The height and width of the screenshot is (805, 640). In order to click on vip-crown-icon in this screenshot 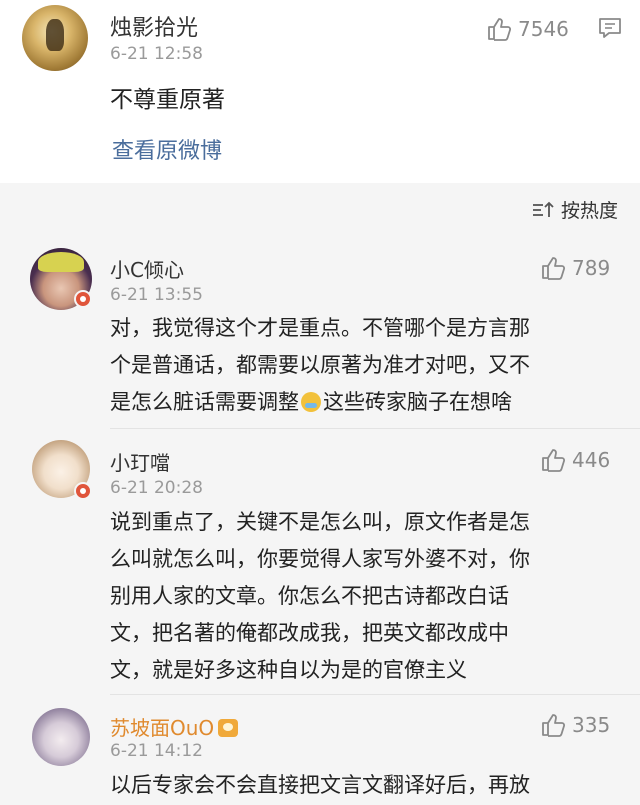, I will do `click(228, 728)`.